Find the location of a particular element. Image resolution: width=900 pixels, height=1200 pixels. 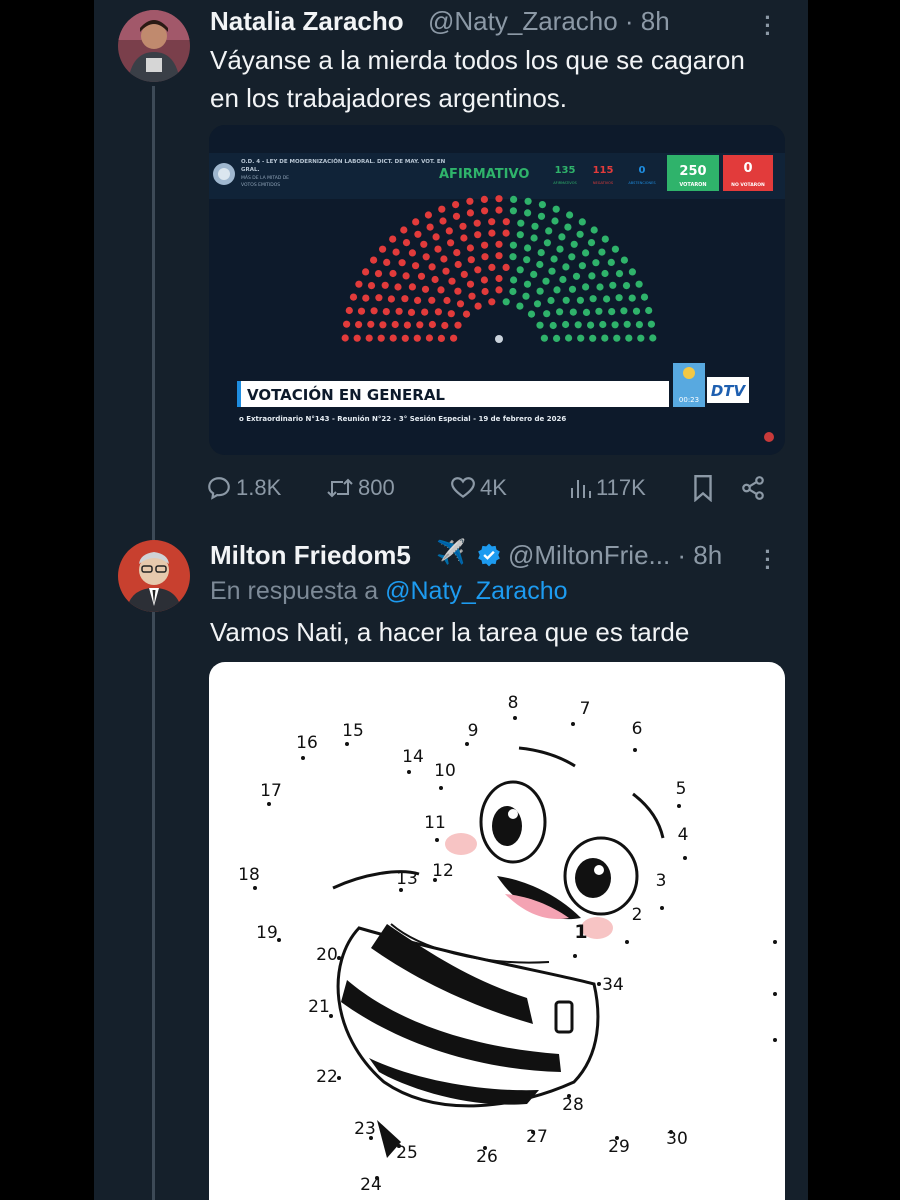

dot-number-11: 11 is located at coordinates (435, 823).